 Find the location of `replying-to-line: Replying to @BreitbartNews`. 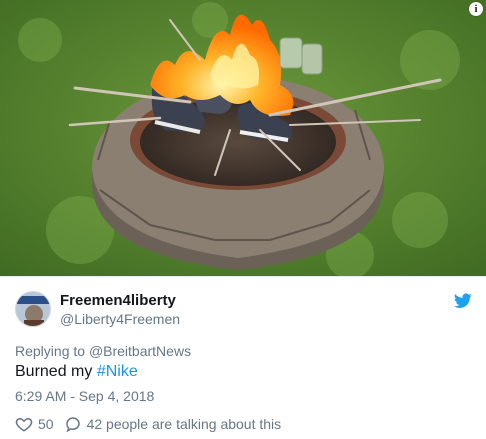

replying-to-line: Replying to @BreitbartNews is located at coordinates (103, 351).